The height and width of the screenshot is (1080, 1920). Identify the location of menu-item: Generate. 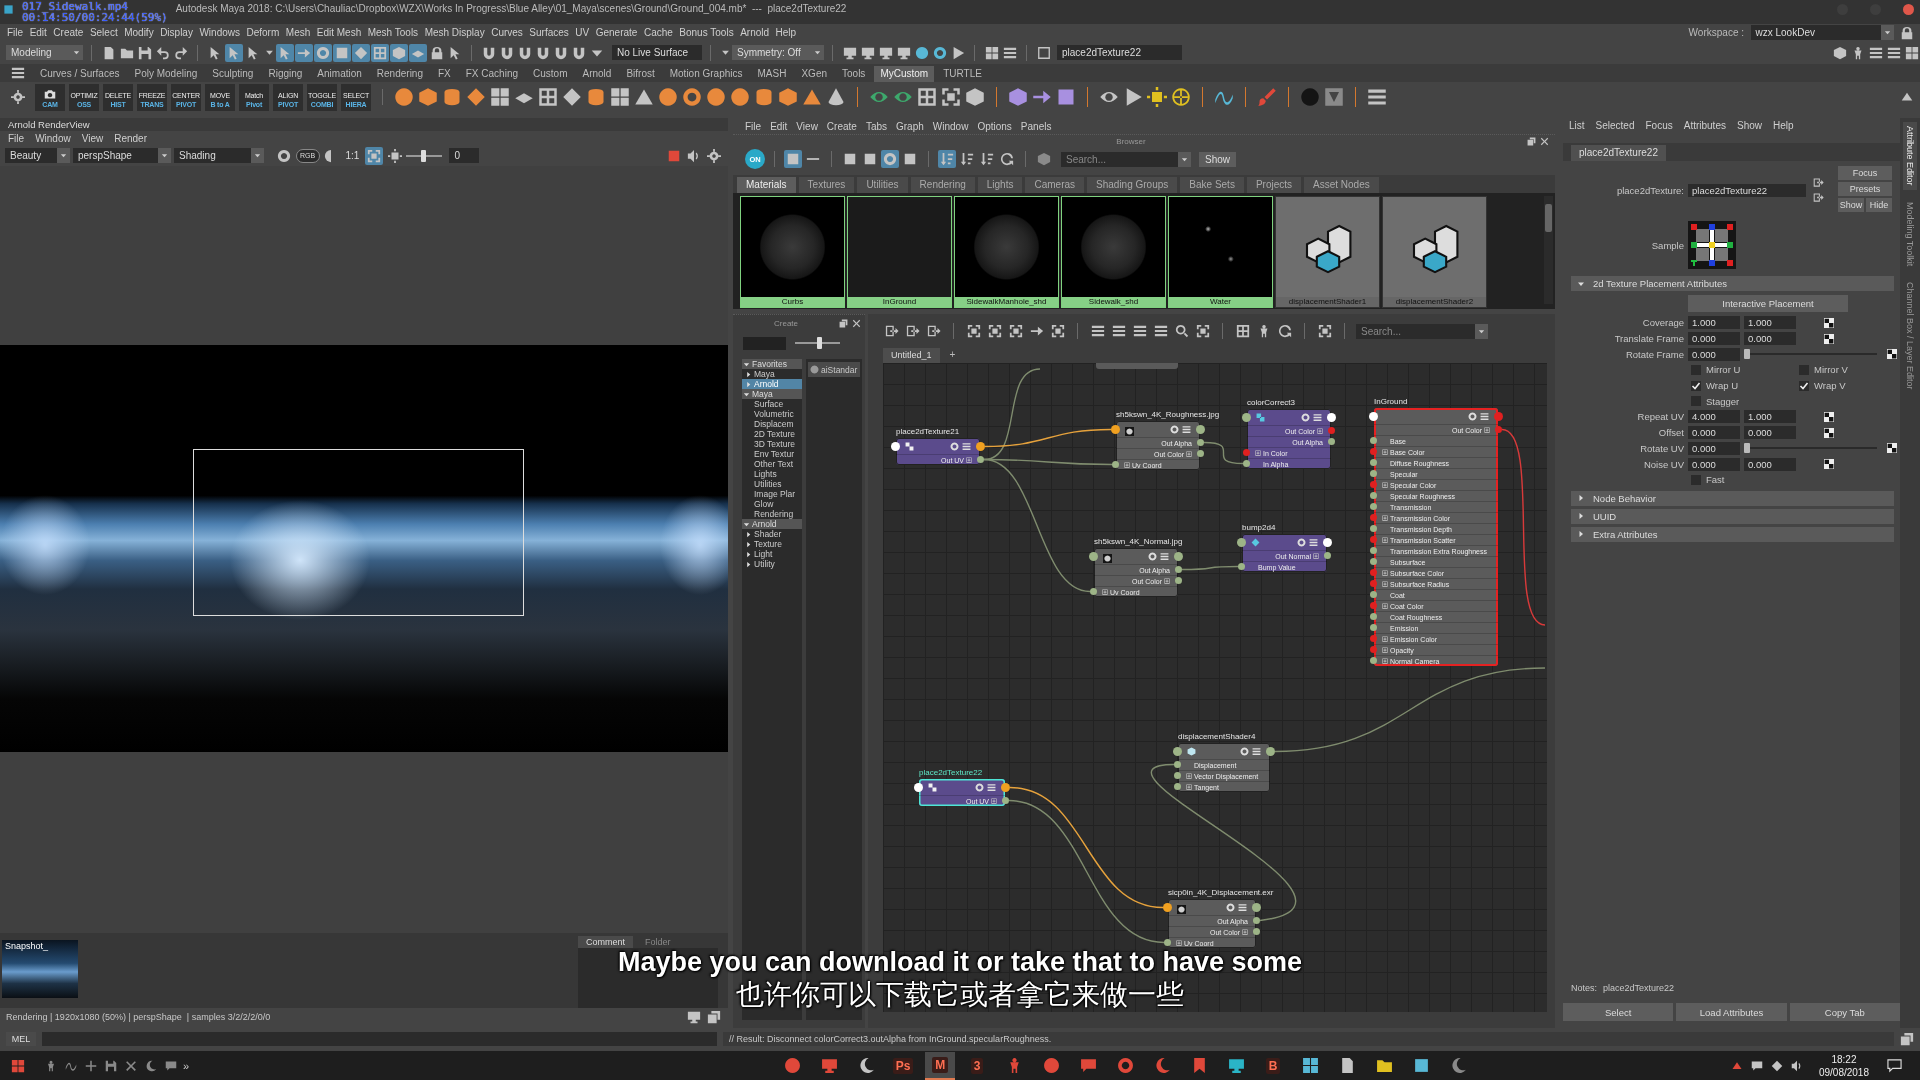
(616, 32).